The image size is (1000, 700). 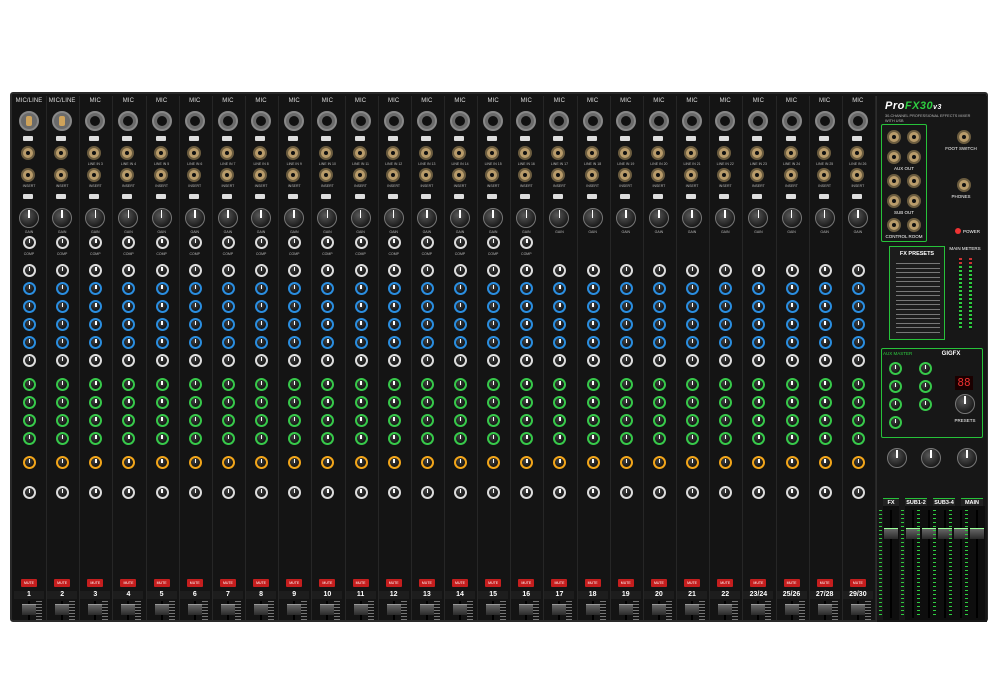 I want to click on phones-jack, so click(x=964, y=185).